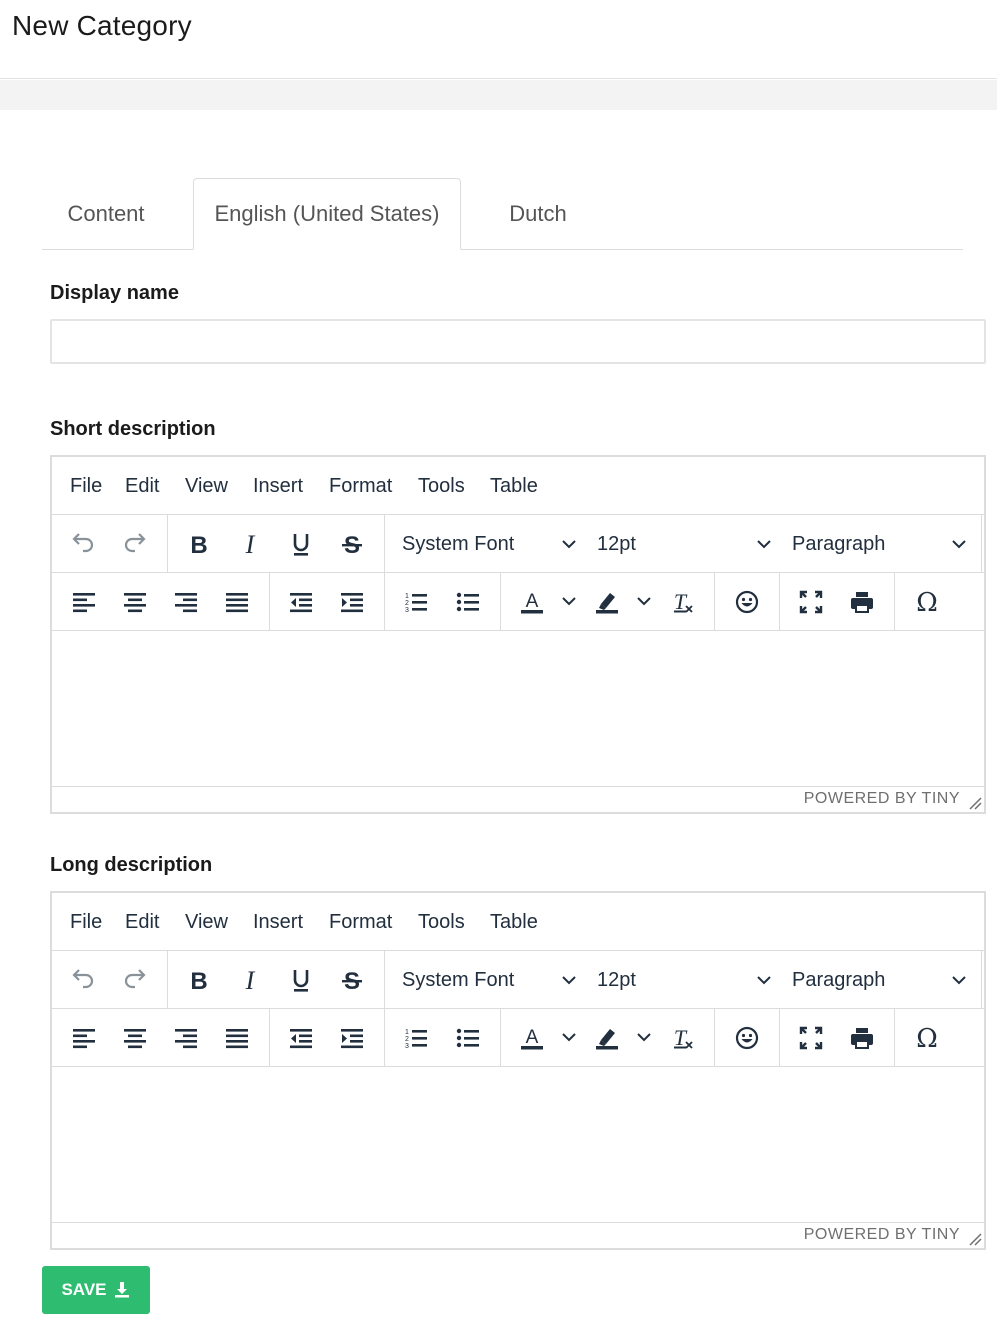  What do you see at coordinates (407, 1032) in the screenshot?
I see `svg-text: 1` at bounding box center [407, 1032].